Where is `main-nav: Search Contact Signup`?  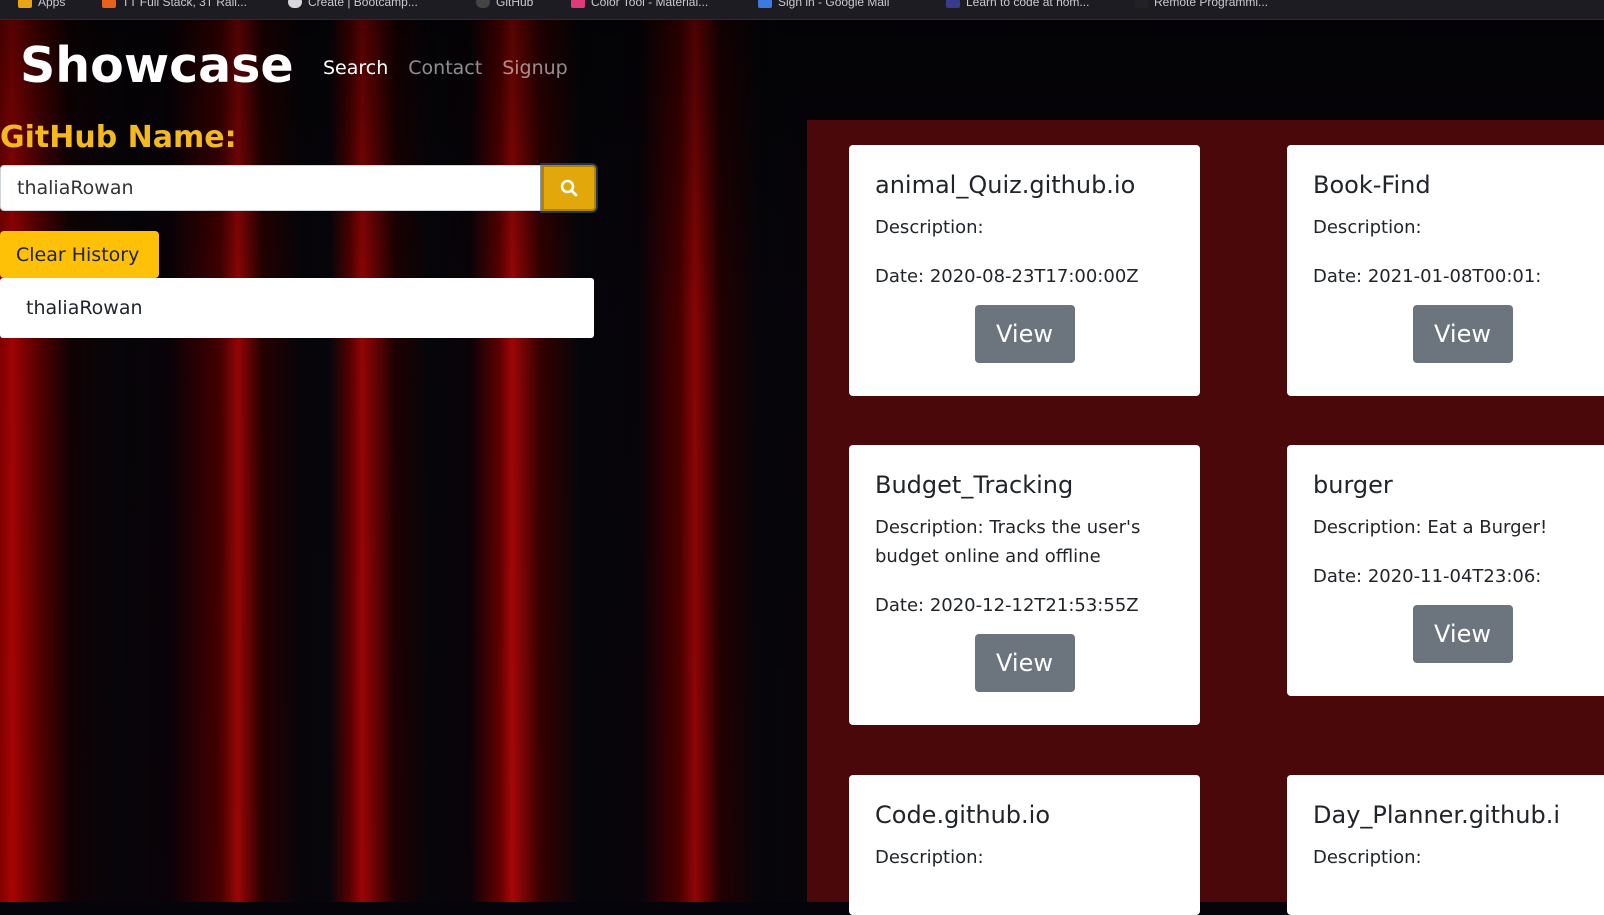
main-nav: Search Contact Signup is located at coordinates (445, 68).